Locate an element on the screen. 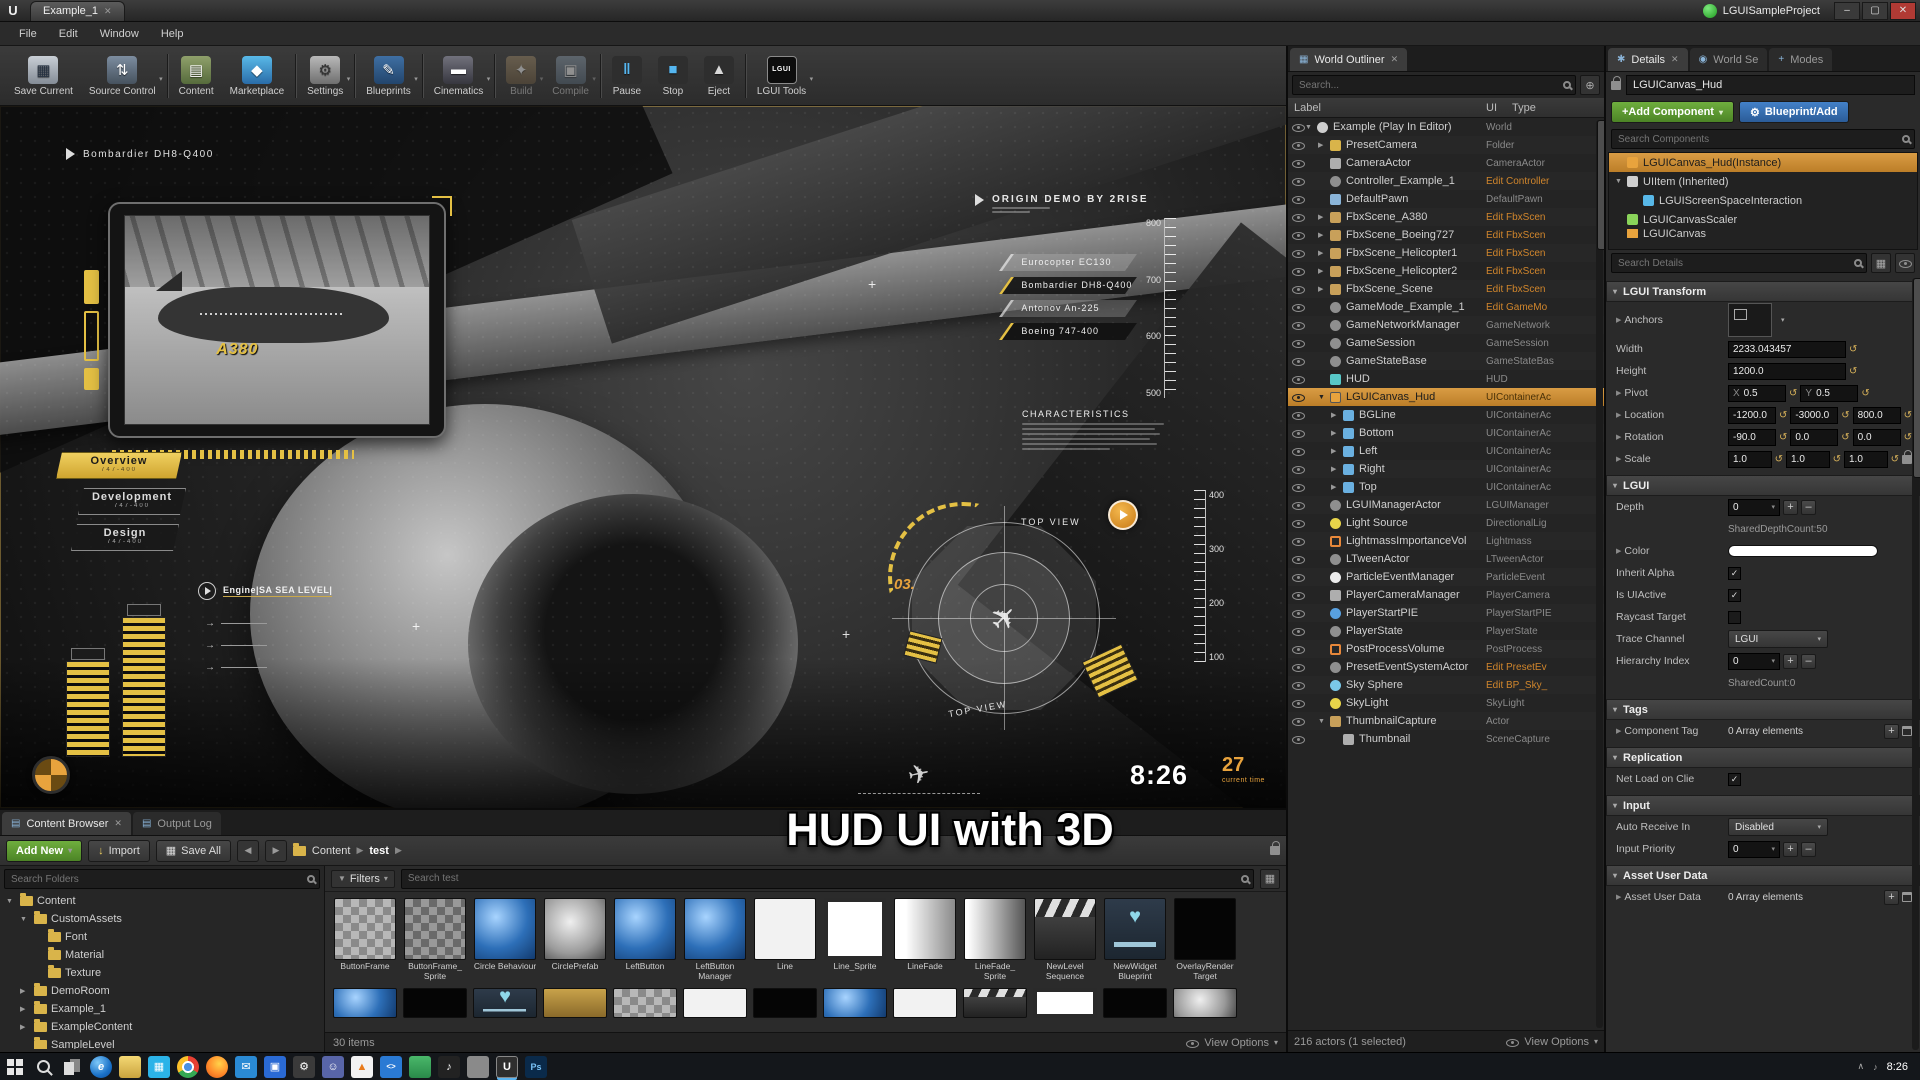  folder-row: ▼ Content is located at coordinates (162, 901).